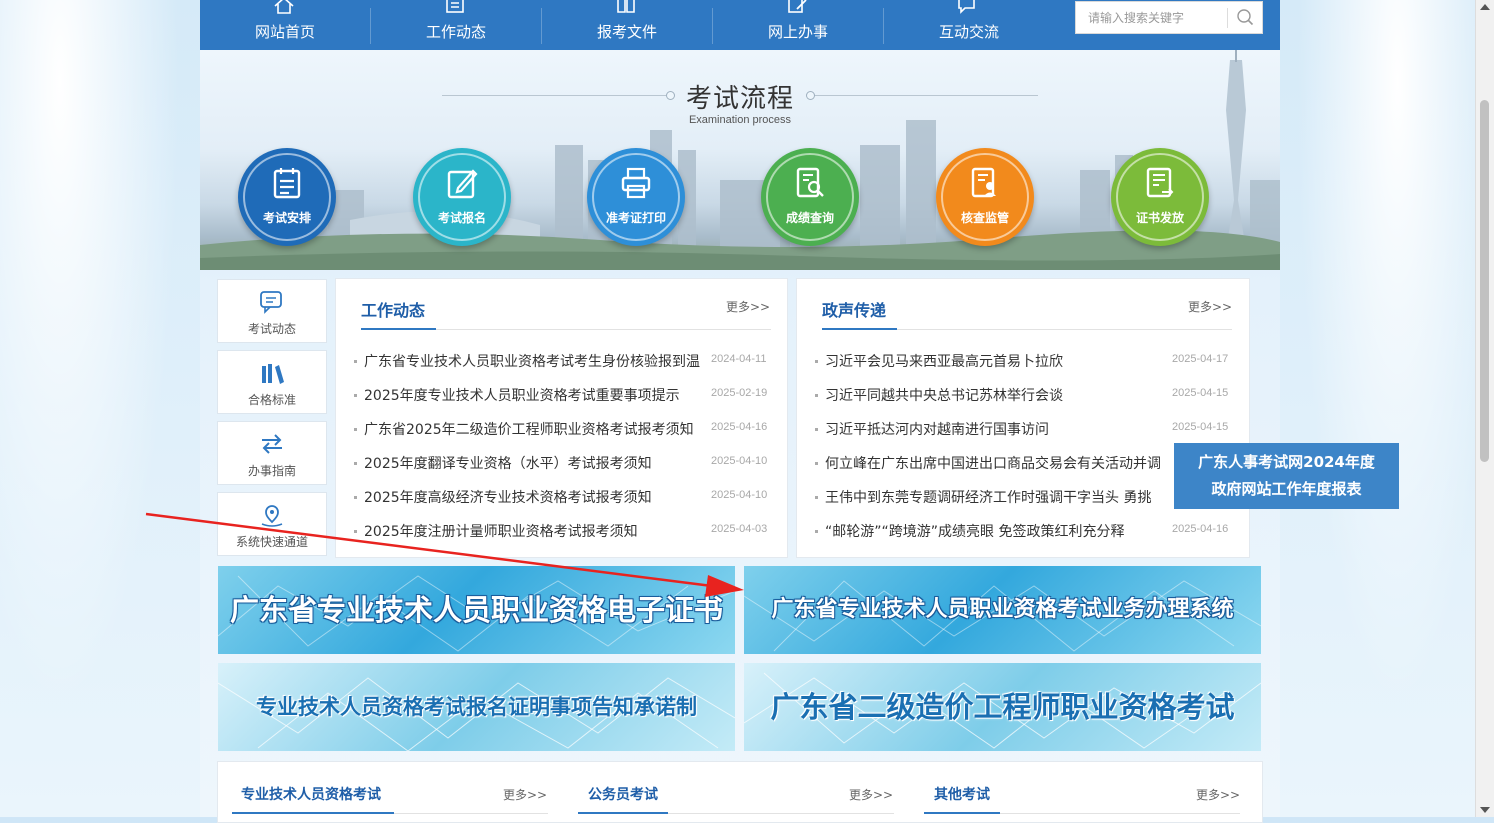 This screenshot has width=1494, height=823. Describe the element at coordinates (623, 794) in the screenshot. I see `tab-civil-servant-exam: 公务员考试` at that location.